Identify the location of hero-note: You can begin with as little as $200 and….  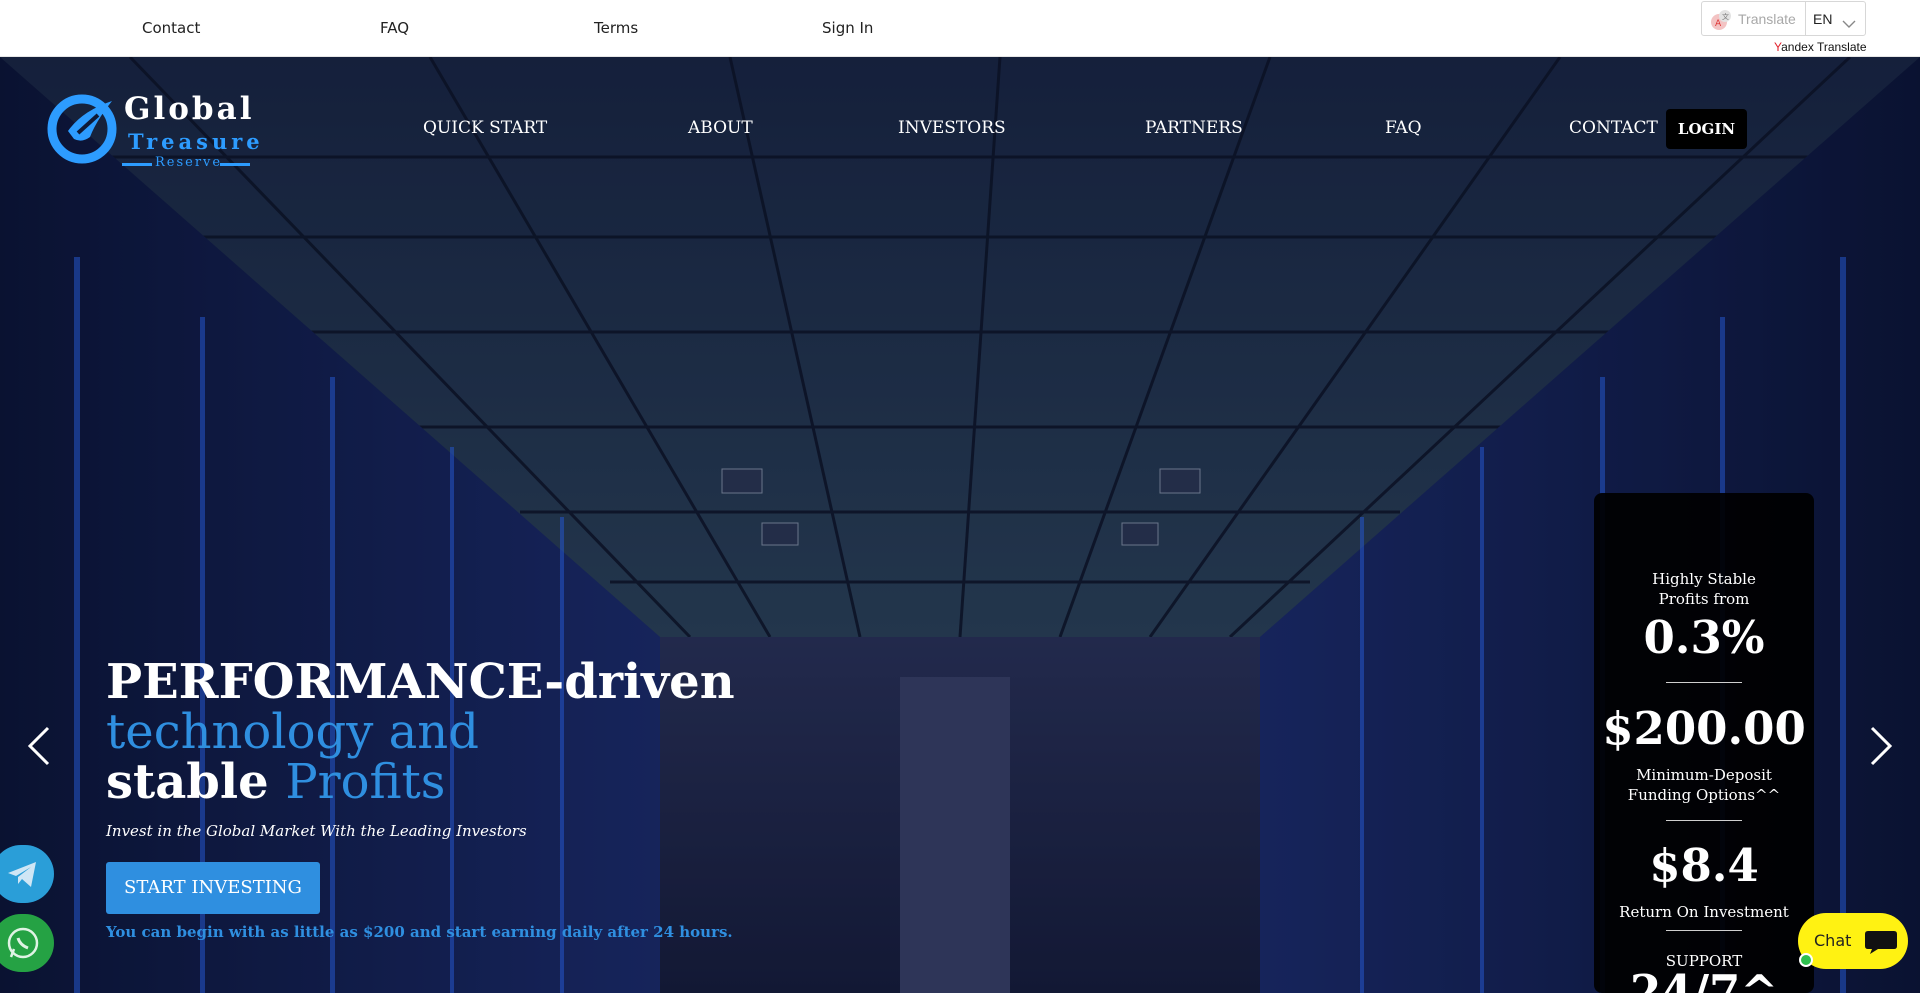
(419, 932).